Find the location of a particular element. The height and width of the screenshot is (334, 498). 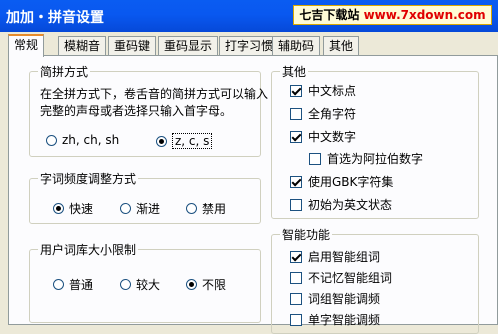

checkbox-label: 中文标点 is located at coordinates (332, 91).